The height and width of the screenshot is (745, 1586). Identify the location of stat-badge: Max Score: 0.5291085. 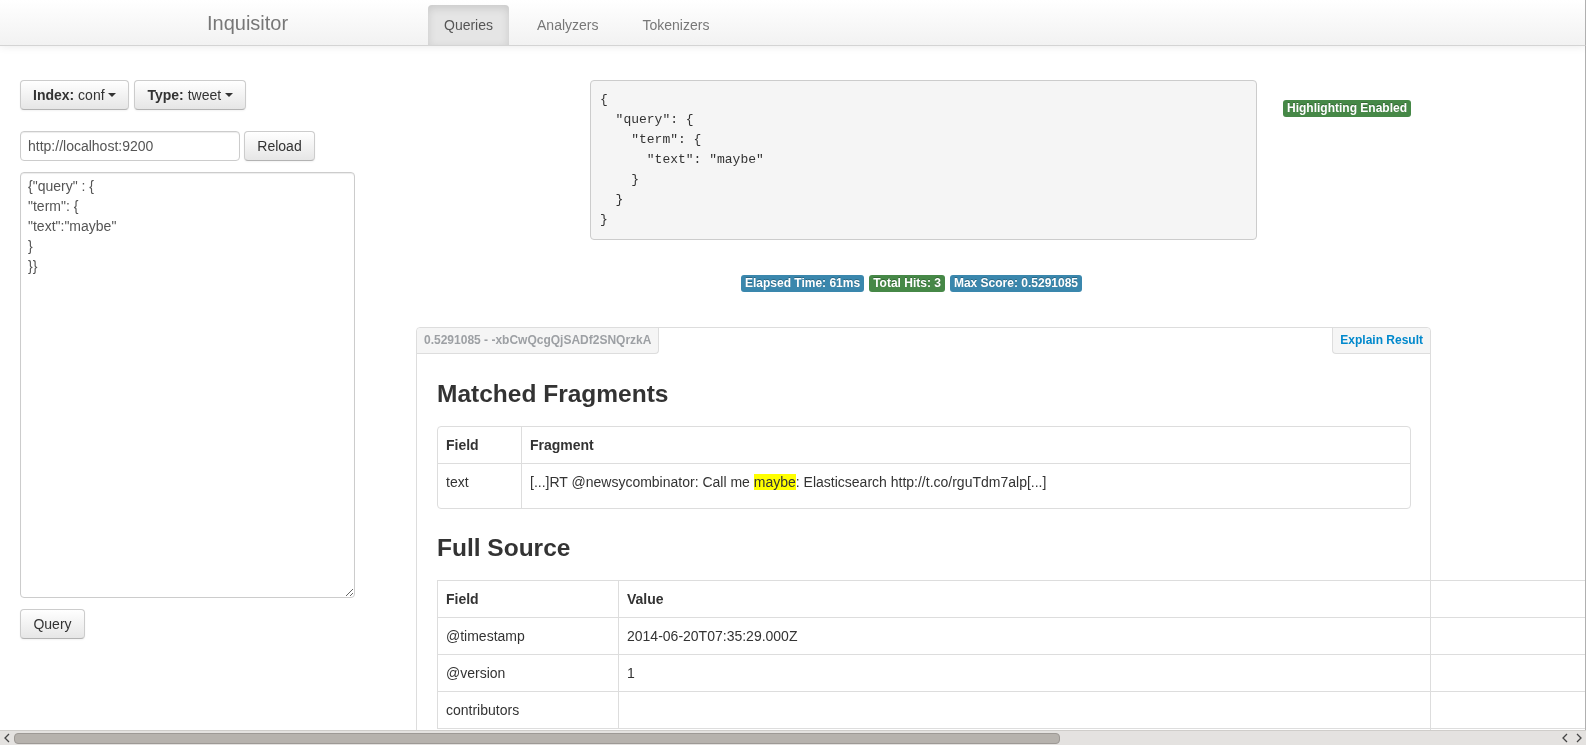
(1015, 283).